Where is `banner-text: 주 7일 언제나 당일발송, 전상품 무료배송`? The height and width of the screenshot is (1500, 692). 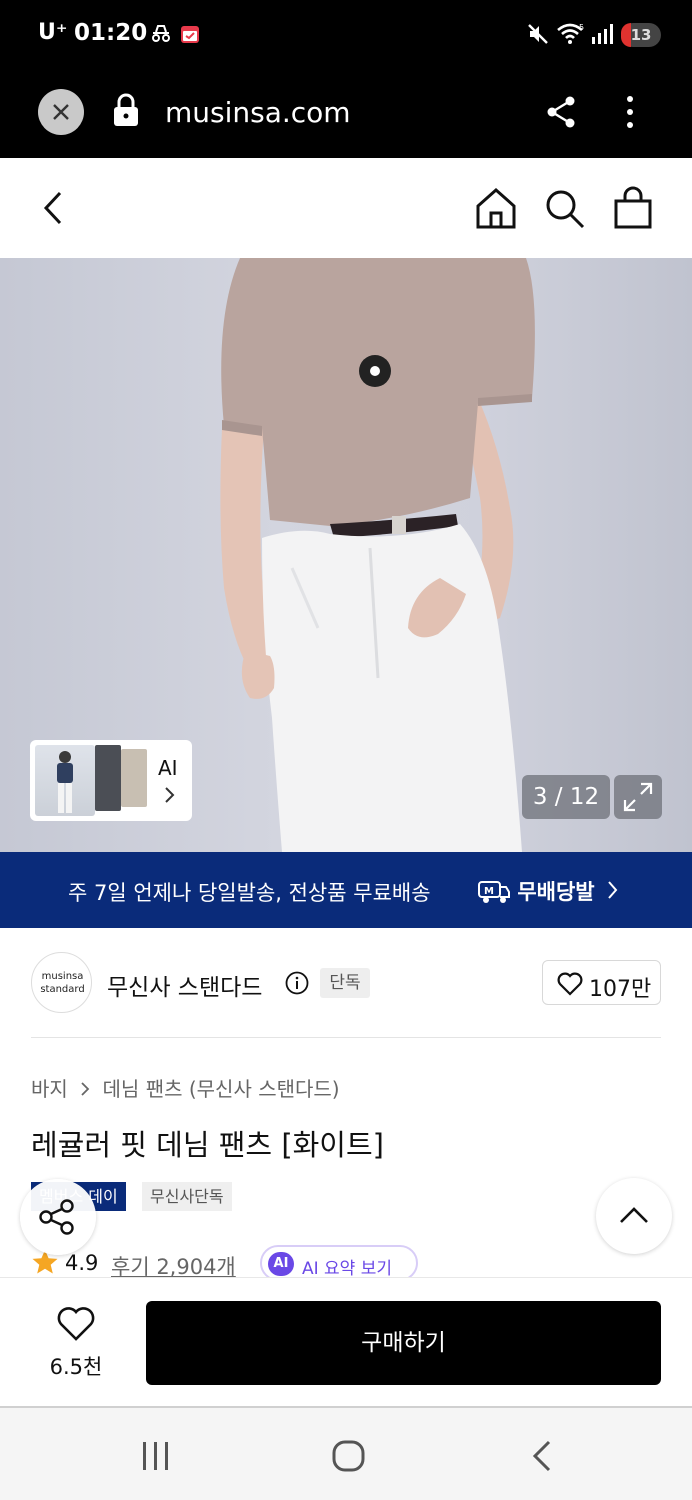 banner-text: 주 7일 언제나 당일발송, 전상품 무료배송 is located at coordinates (249, 893).